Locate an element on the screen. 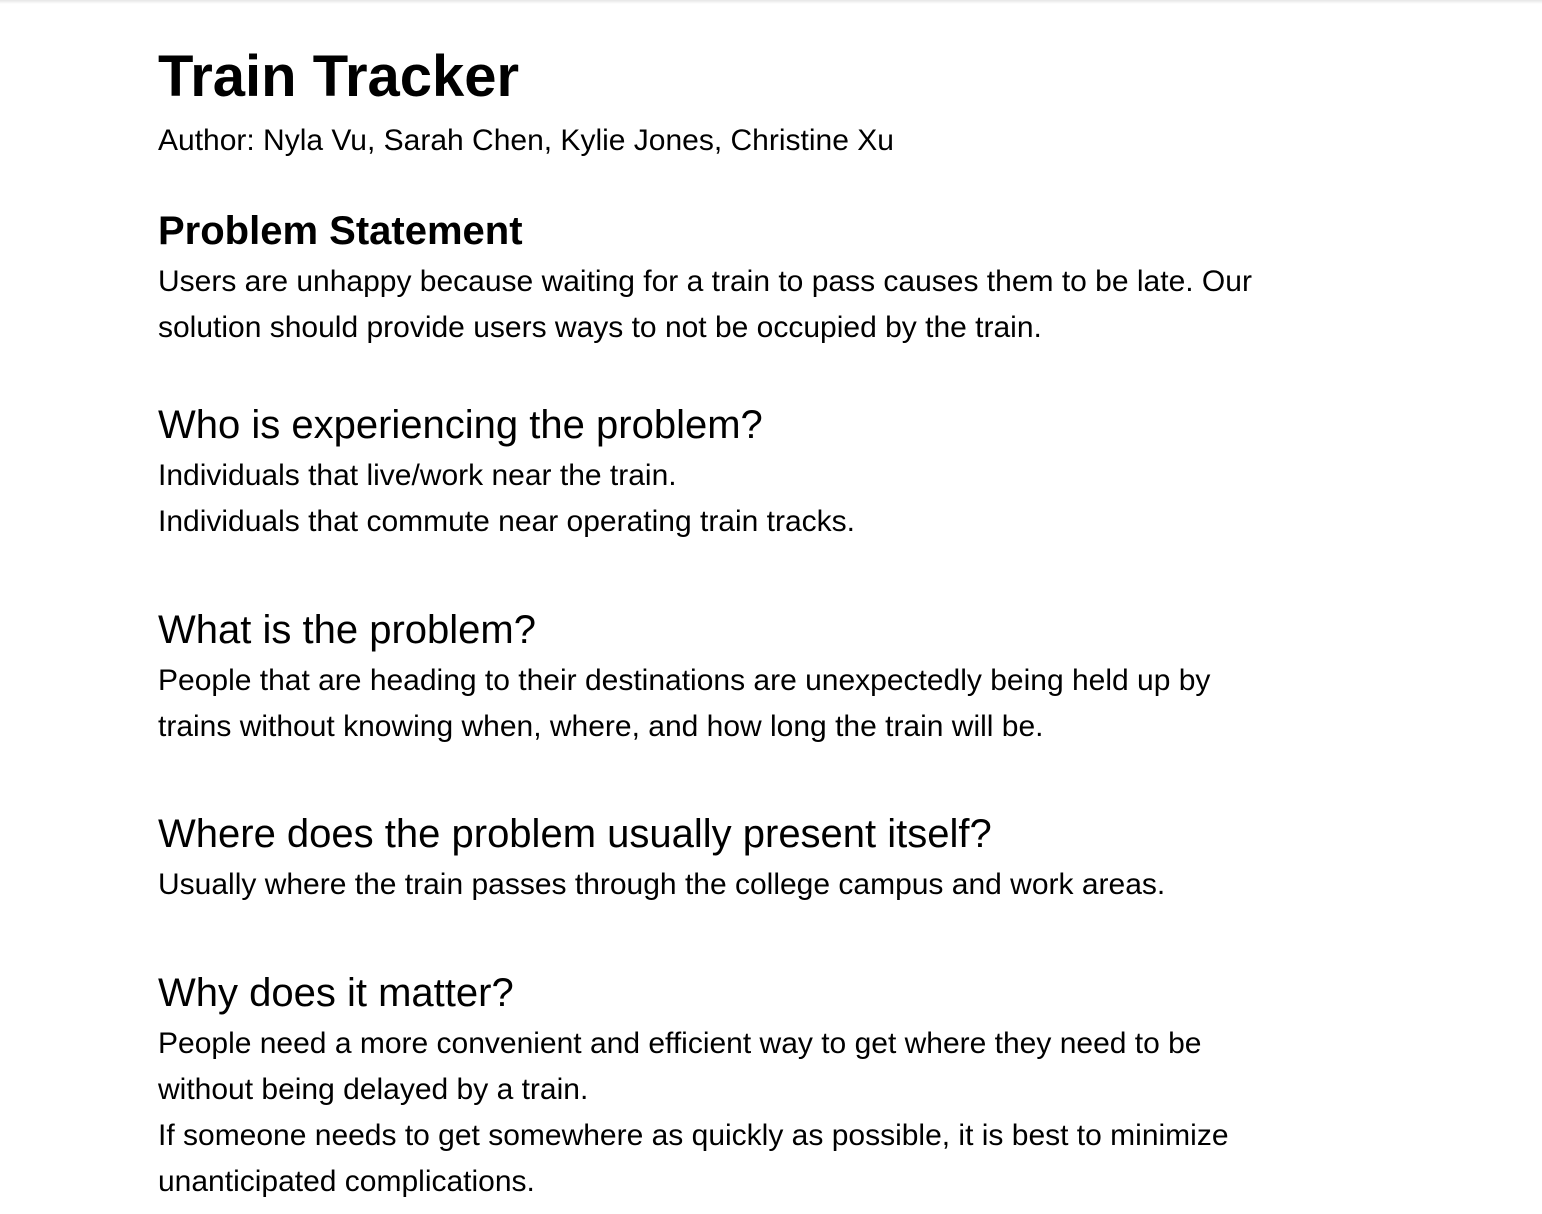 This screenshot has height=1214, width=1542. section-heading: Why does it matter? is located at coordinates (336, 993).